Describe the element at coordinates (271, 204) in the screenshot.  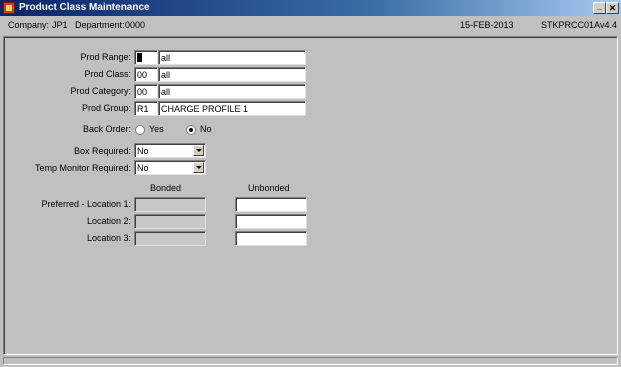
I see `location-1-unbonded-input` at that location.